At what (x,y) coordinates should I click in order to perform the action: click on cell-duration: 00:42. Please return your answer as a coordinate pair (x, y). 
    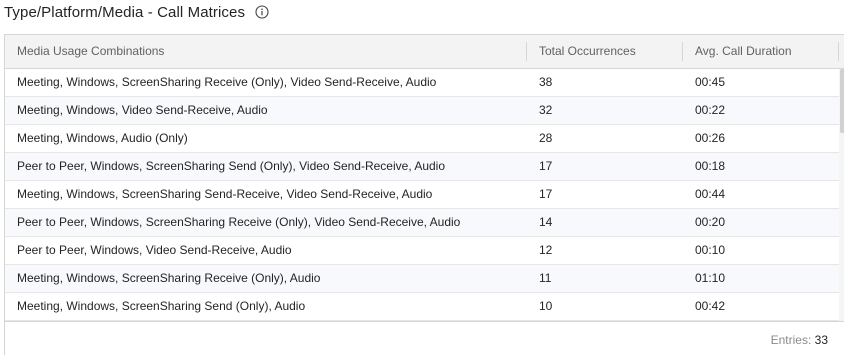
    Looking at the image, I should click on (710, 306).